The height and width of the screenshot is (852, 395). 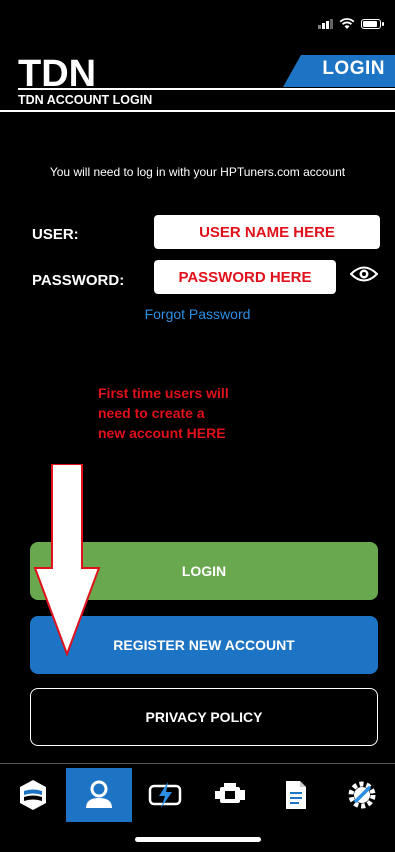 I want to click on tdn-logo: TDN, so click(x=57, y=72).